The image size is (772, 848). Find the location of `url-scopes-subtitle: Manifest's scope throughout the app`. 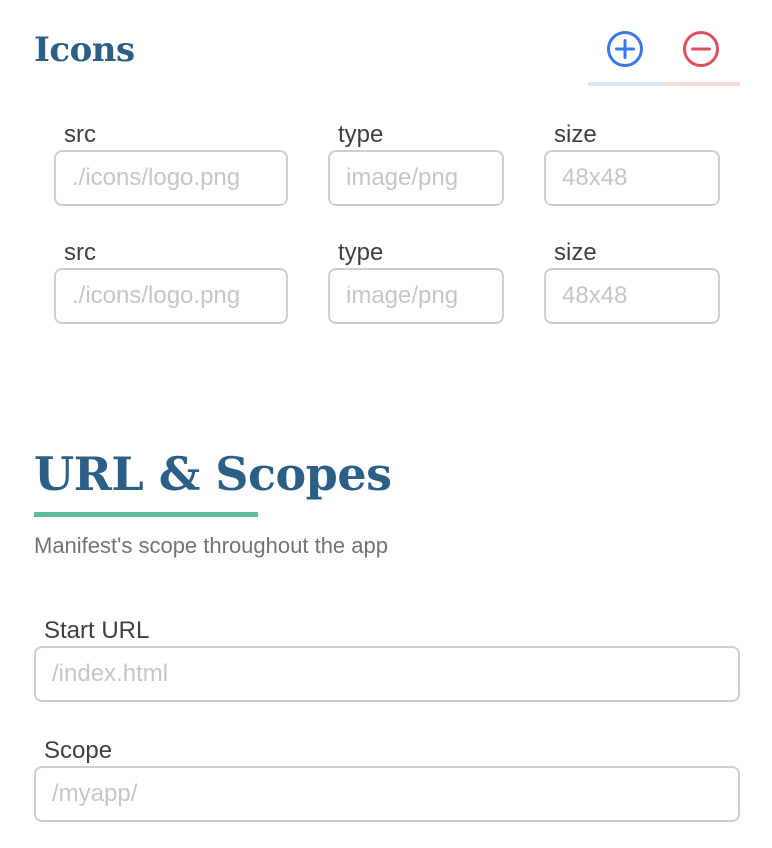

url-scopes-subtitle: Manifest's scope throughout the app is located at coordinates (211, 545).